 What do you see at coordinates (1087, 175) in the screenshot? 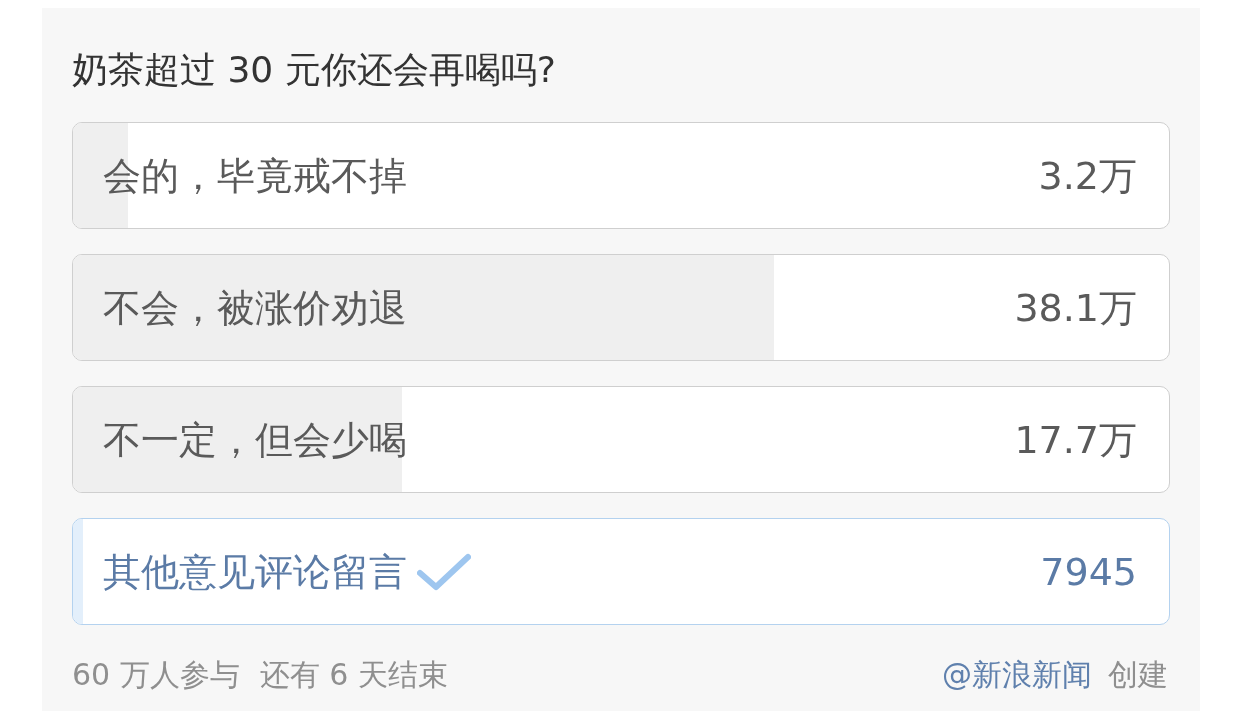
I see `vote-count: 3.2万` at bounding box center [1087, 175].